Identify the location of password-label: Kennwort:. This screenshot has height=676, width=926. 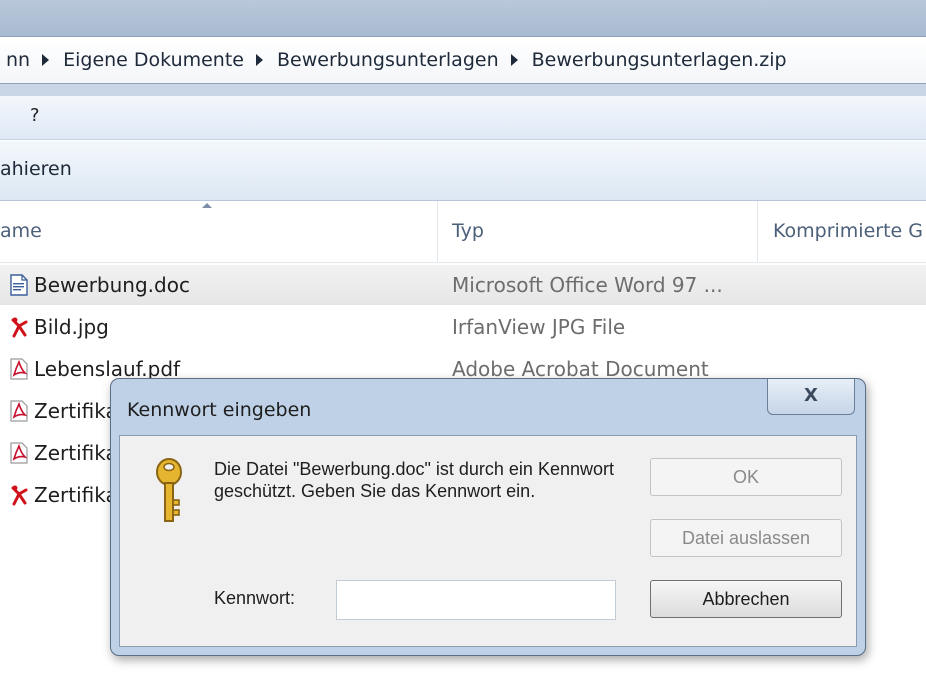
(255, 598).